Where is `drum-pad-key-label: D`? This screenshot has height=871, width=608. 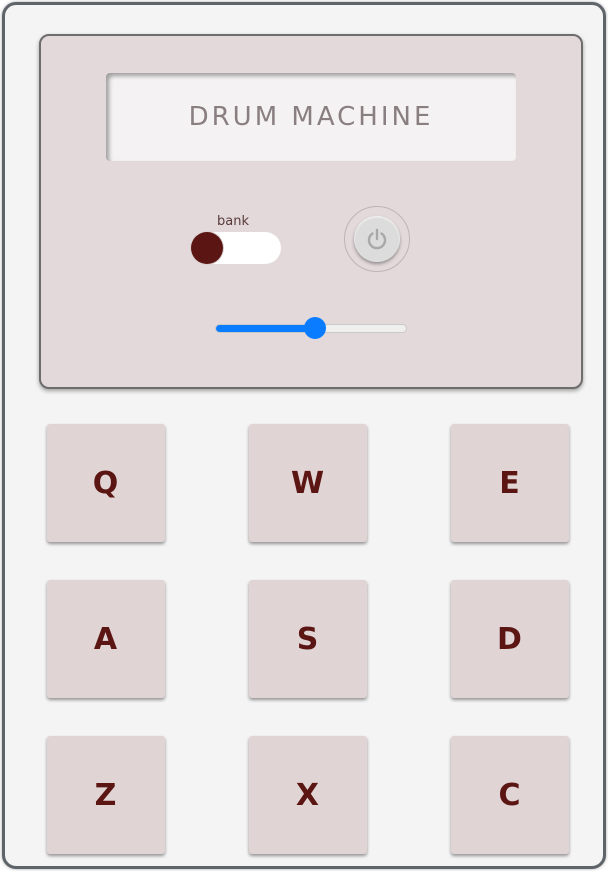
drum-pad-key-label: D is located at coordinates (510, 639).